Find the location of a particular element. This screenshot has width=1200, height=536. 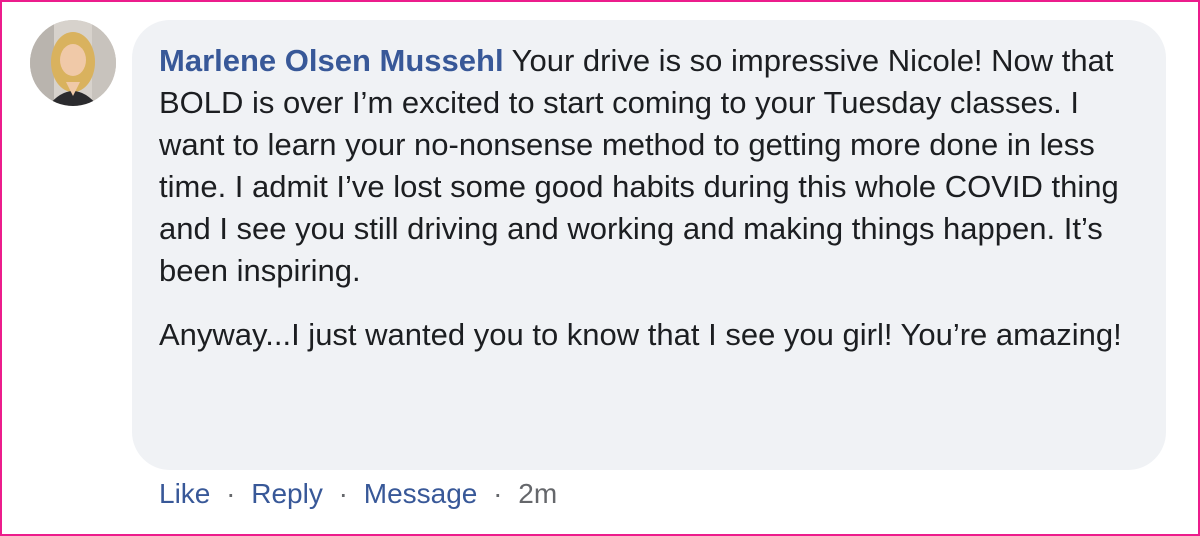

reply-link: Reply is located at coordinates (287, 493).